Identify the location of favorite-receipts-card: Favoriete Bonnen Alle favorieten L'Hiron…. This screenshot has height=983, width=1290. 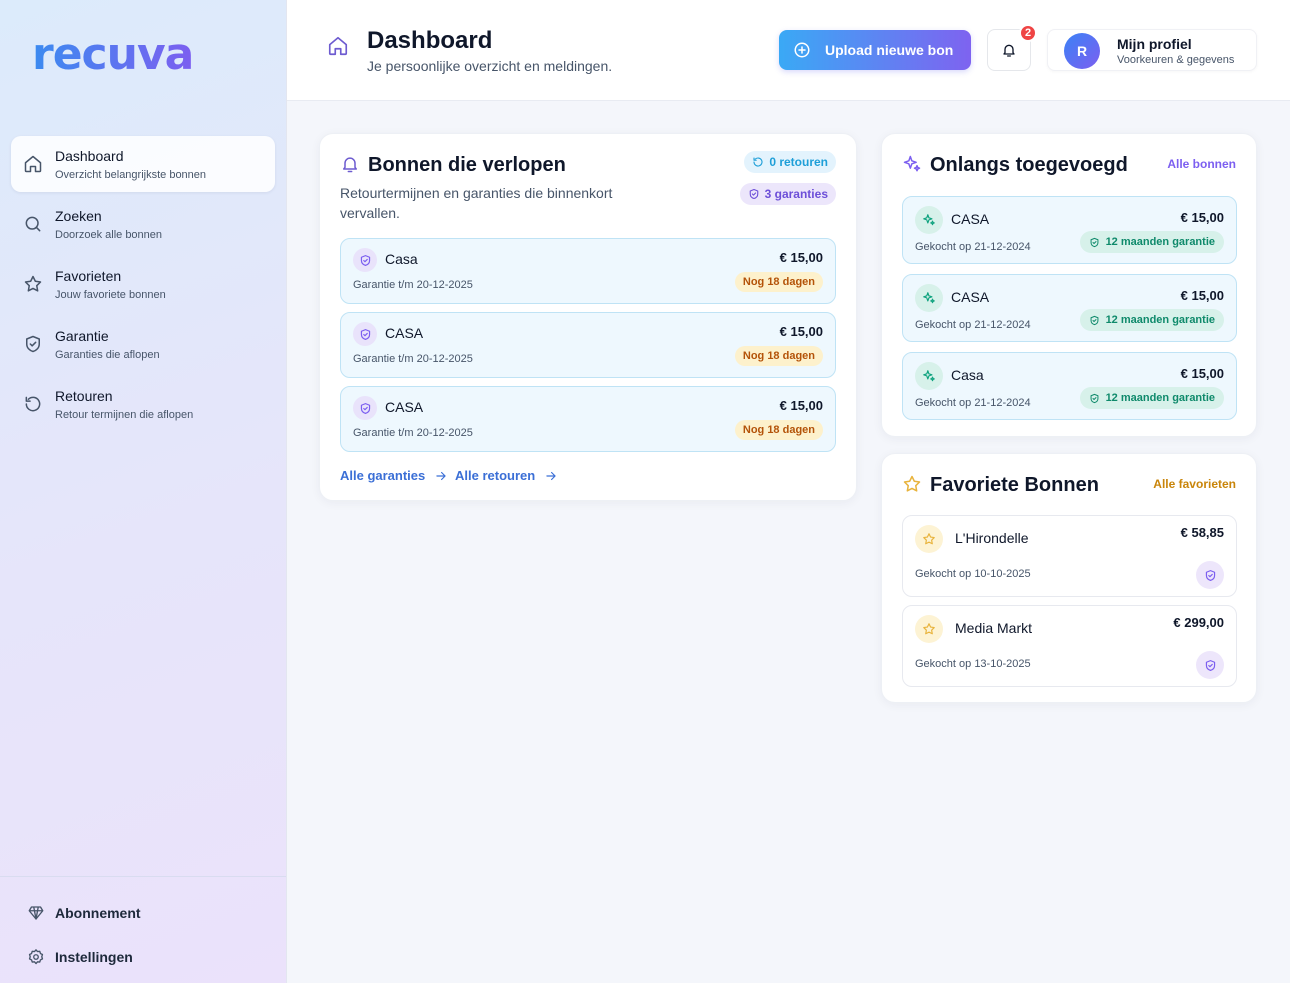
(1069, 578).